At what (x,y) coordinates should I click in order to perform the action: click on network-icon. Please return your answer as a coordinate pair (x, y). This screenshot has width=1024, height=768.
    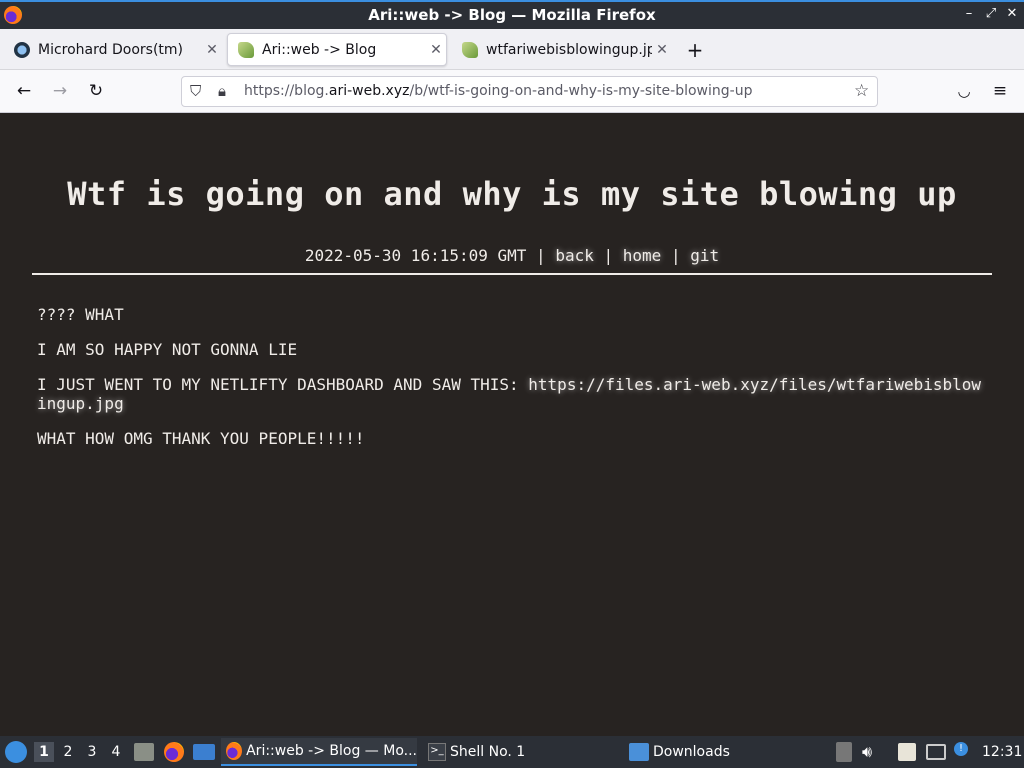
    Looking at the image, I should click on (936, 752).